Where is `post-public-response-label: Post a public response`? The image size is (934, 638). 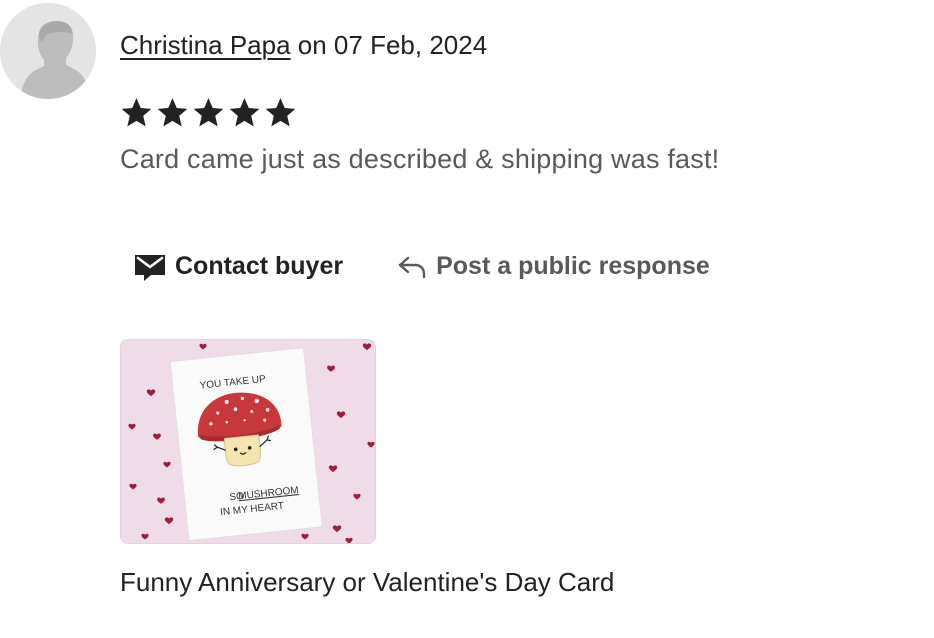
post-public-response-label: Post a public response is located at coordinates (573, 265).